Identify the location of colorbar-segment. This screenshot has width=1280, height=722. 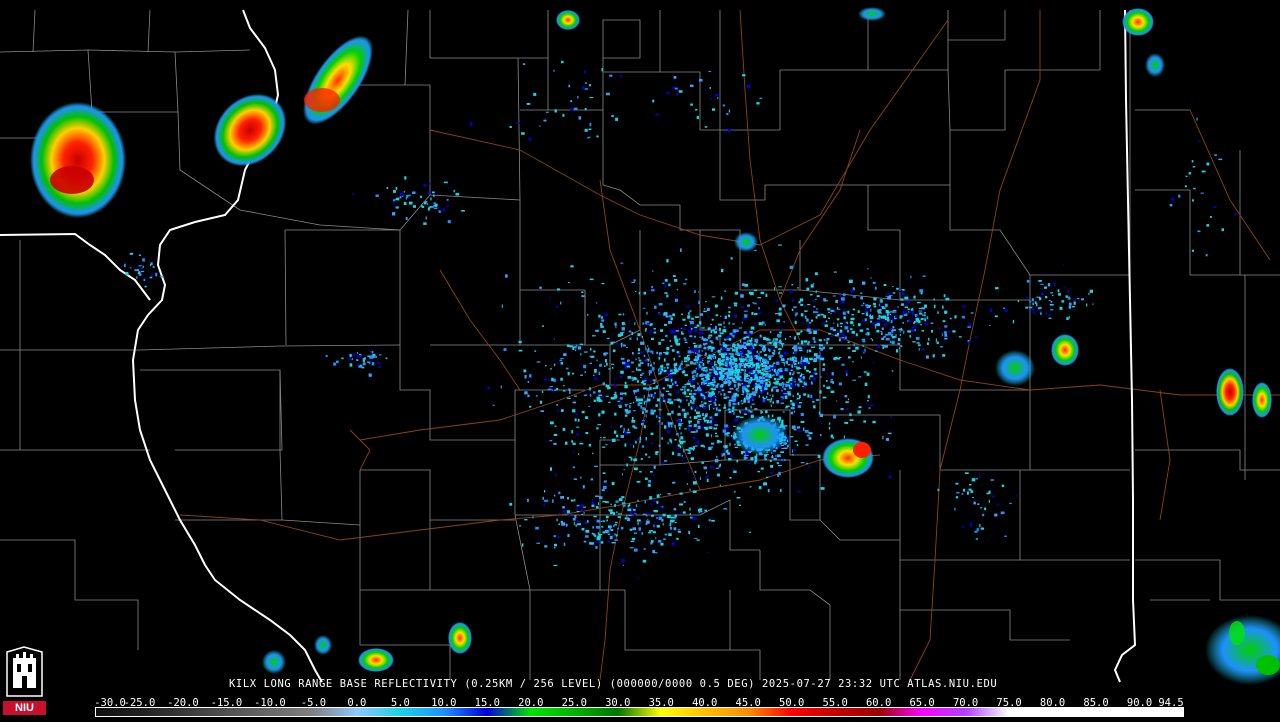
(118, 712).